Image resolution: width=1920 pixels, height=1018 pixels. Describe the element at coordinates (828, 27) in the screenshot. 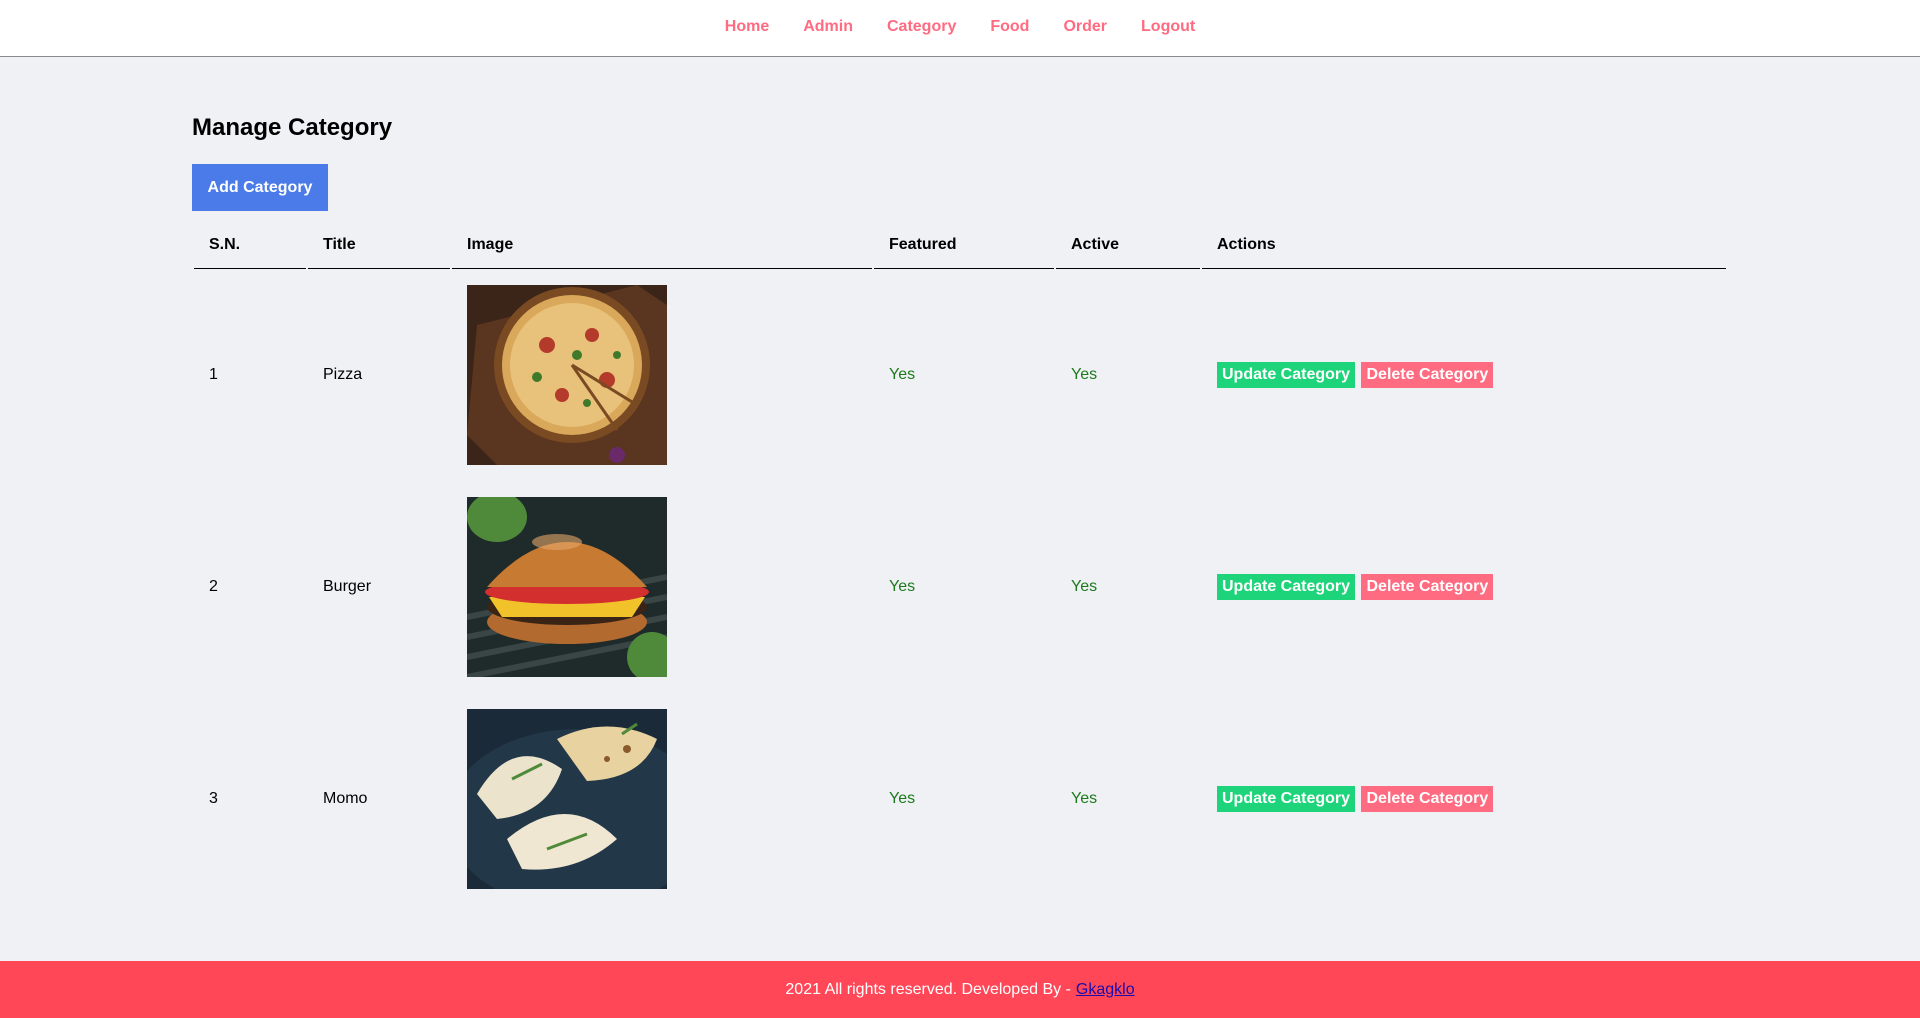

I see `nav-admin-link: Admin` at that location.